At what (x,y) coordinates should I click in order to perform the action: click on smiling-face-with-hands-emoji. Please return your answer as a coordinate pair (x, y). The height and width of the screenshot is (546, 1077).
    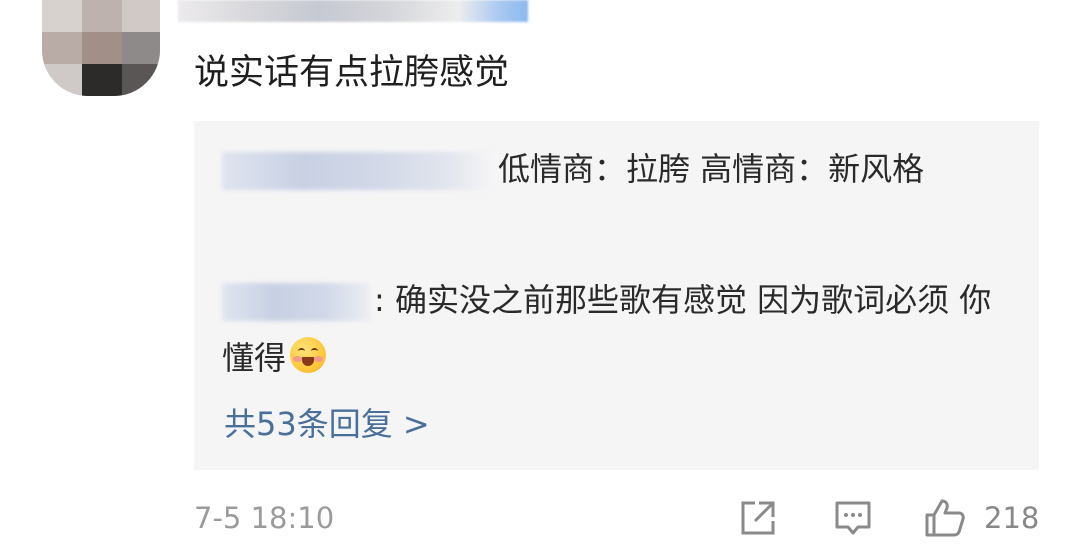
    Looking at the image, I should click on (308, 355).